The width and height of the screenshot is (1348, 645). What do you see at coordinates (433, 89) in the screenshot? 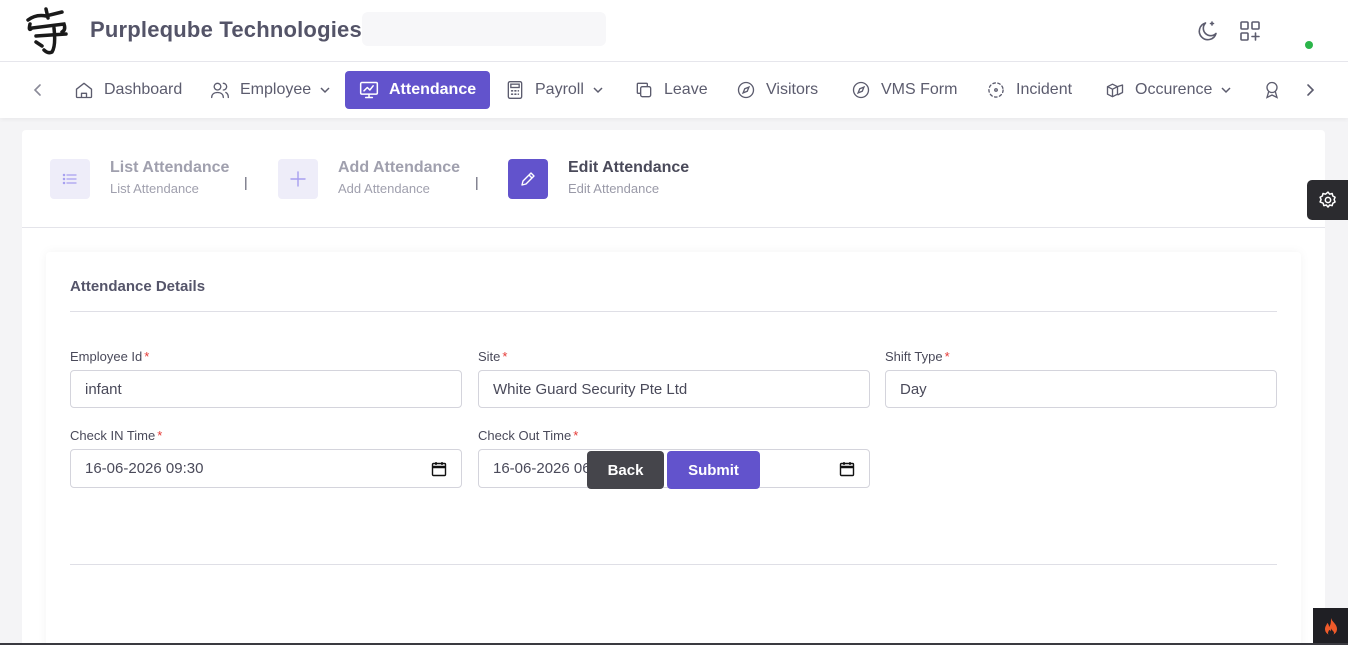
I see `nav-label: Attendance` at bounding box center [433, 89].